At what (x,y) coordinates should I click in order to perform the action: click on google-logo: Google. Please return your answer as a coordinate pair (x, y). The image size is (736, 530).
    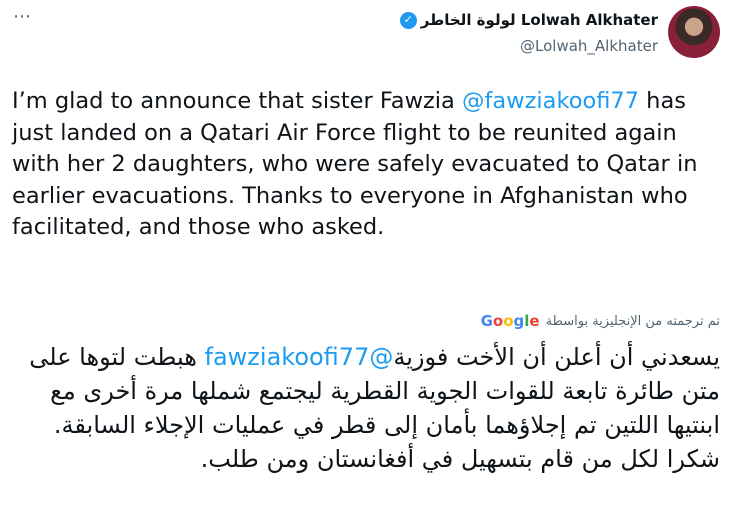
    Looking at the image, I should click on (510, 321).